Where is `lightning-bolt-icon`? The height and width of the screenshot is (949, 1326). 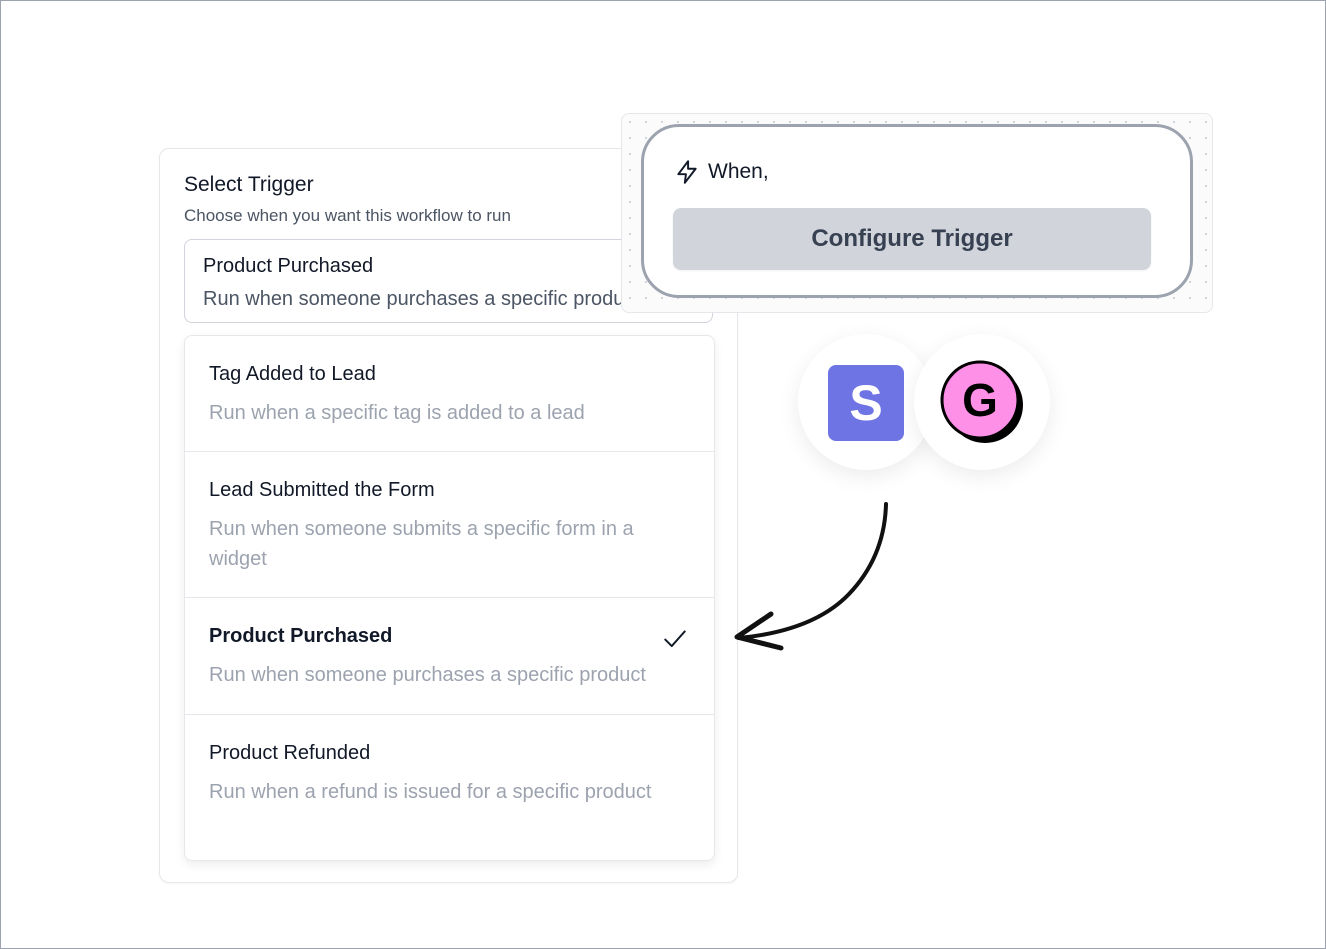 lightning-bolt-icon is located at coordinates (687, 172).